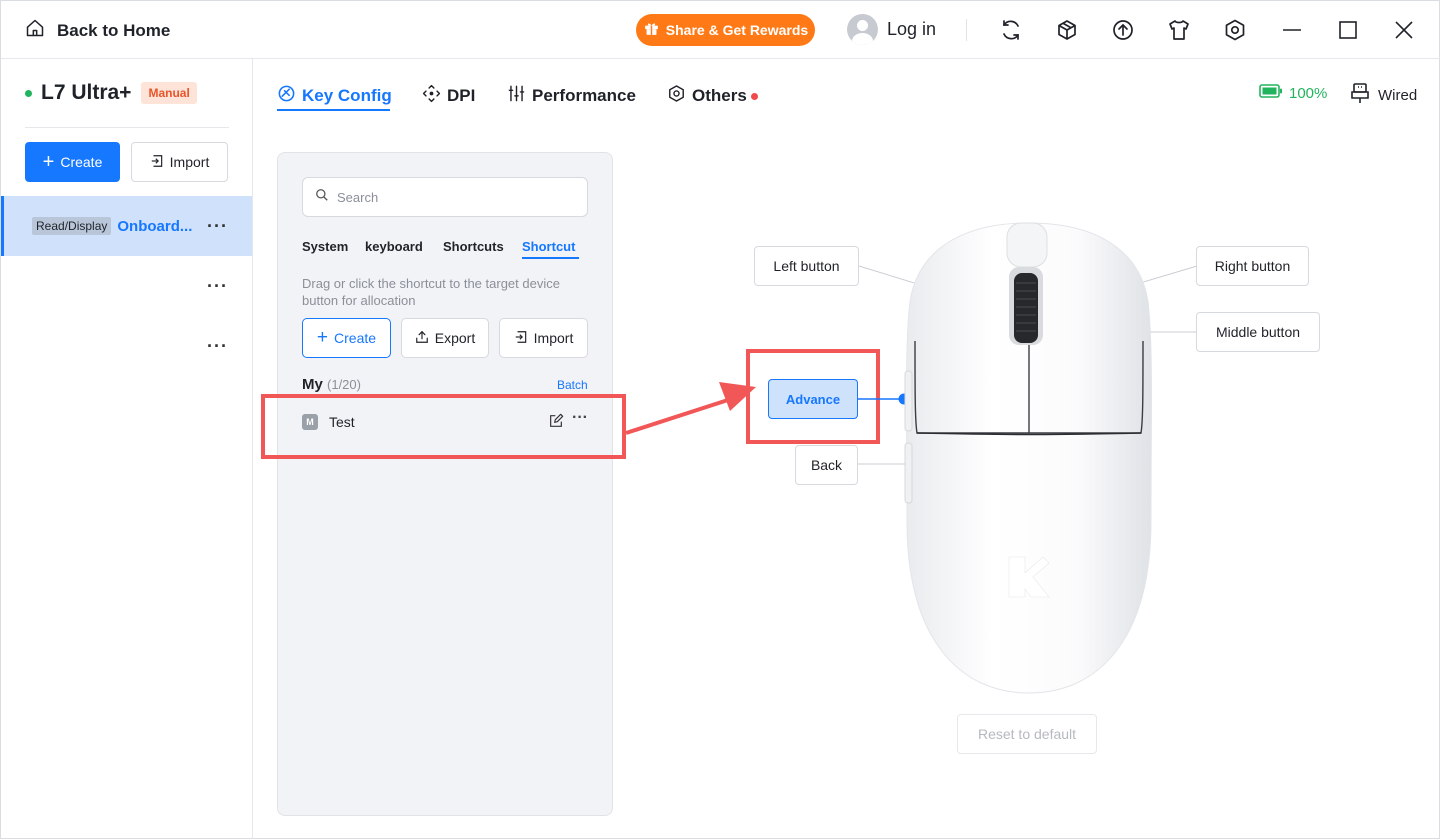  I want to click on create-profile-label: Create, so click(81, 162).